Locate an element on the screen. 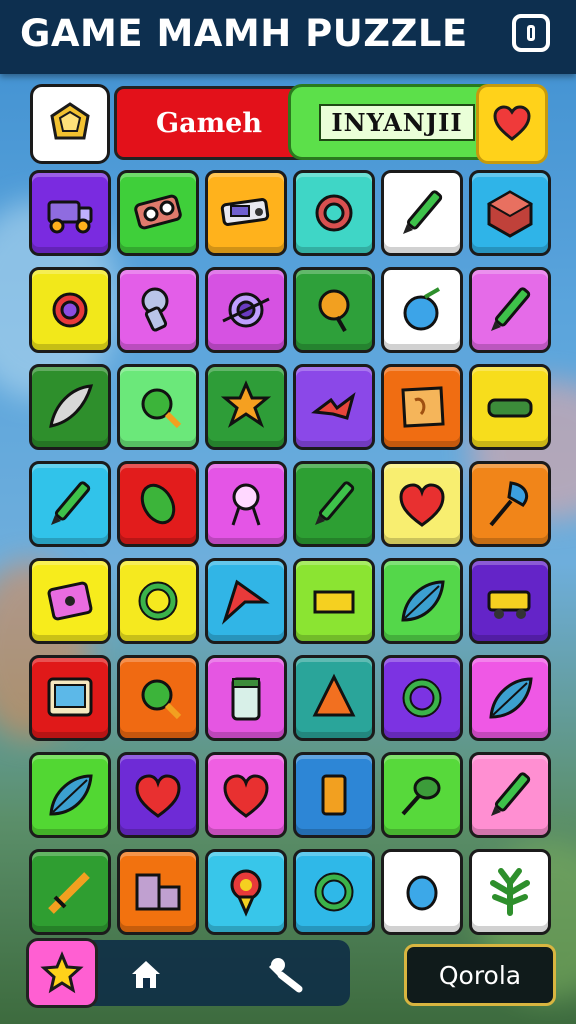 The image size is (576, 1024). spoon-icon is located at coordinates (421, 796).